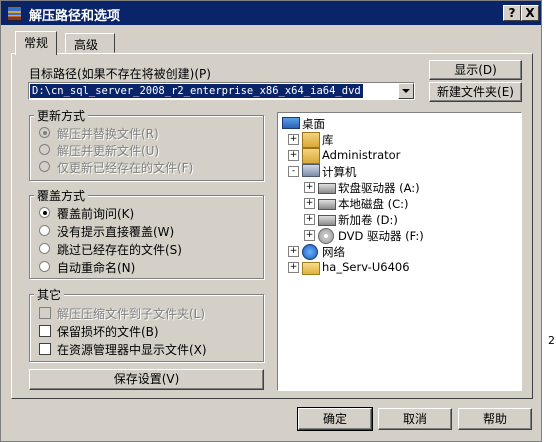  What do you see at coordinates (339, 172) in the screenshot?
I see `tree-node-label: 计算机` at bounding box center [339, 172].